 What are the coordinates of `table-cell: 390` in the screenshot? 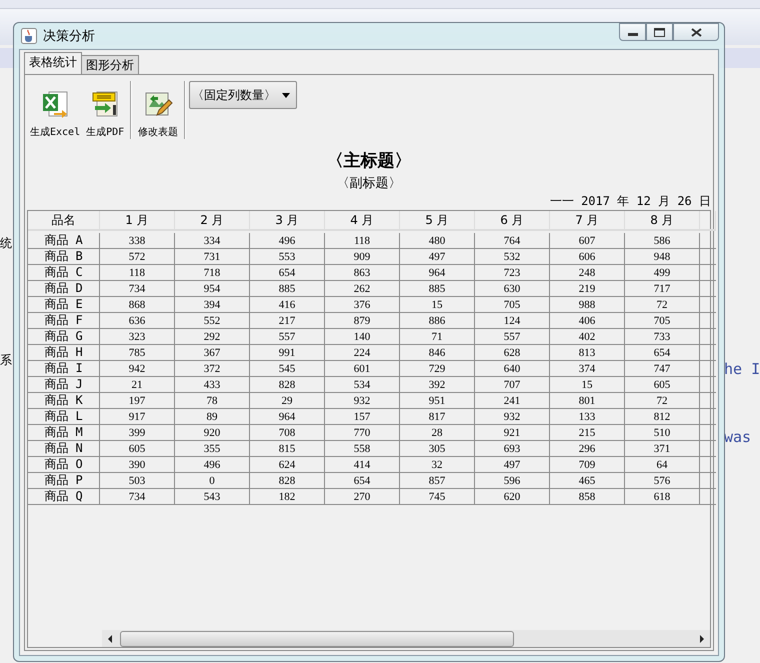 It's located at (137, 465).